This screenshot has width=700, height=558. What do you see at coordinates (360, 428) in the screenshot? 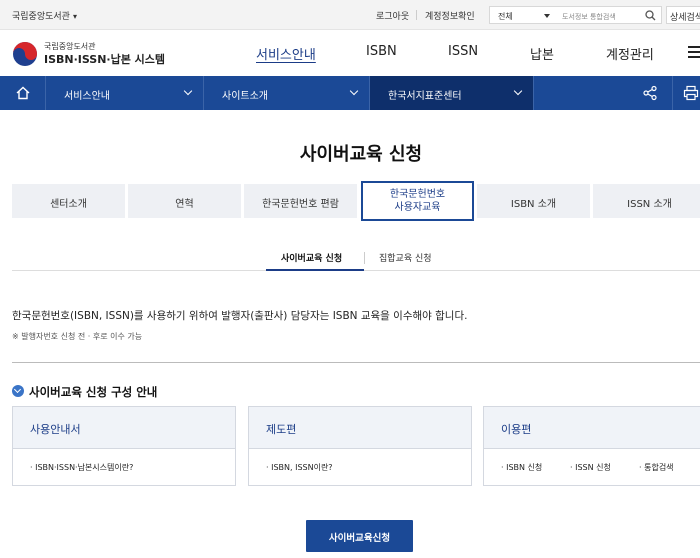
I see `card-title: 제도편` at bounding box center [360, 428].